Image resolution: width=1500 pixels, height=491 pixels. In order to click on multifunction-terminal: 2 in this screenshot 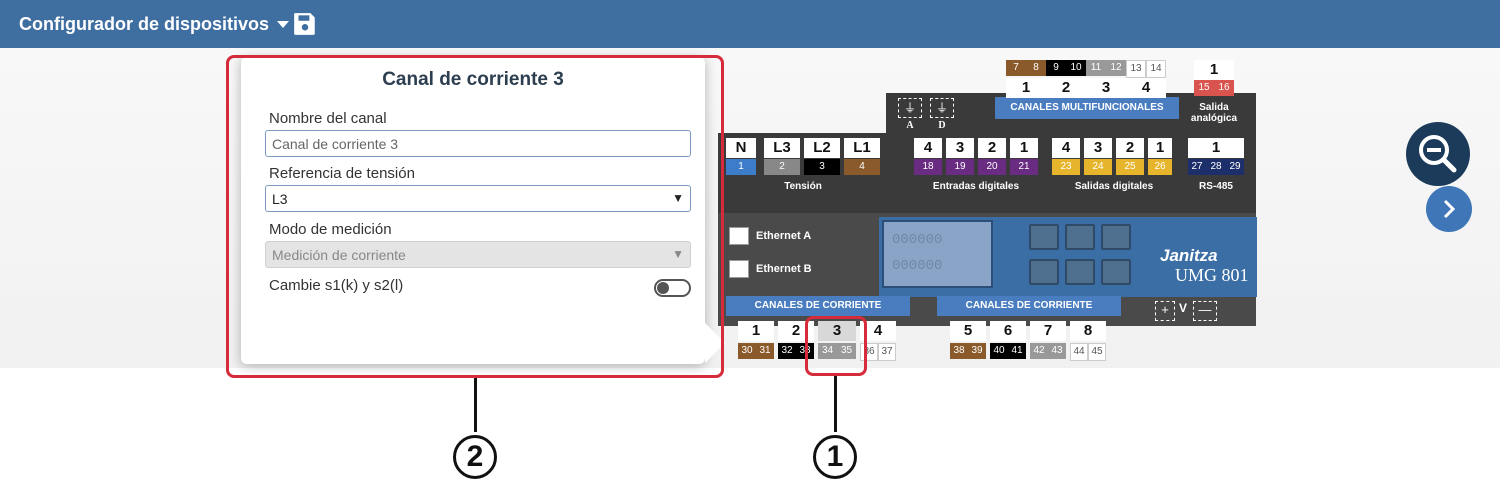, I will do `click(1066, 88)`.